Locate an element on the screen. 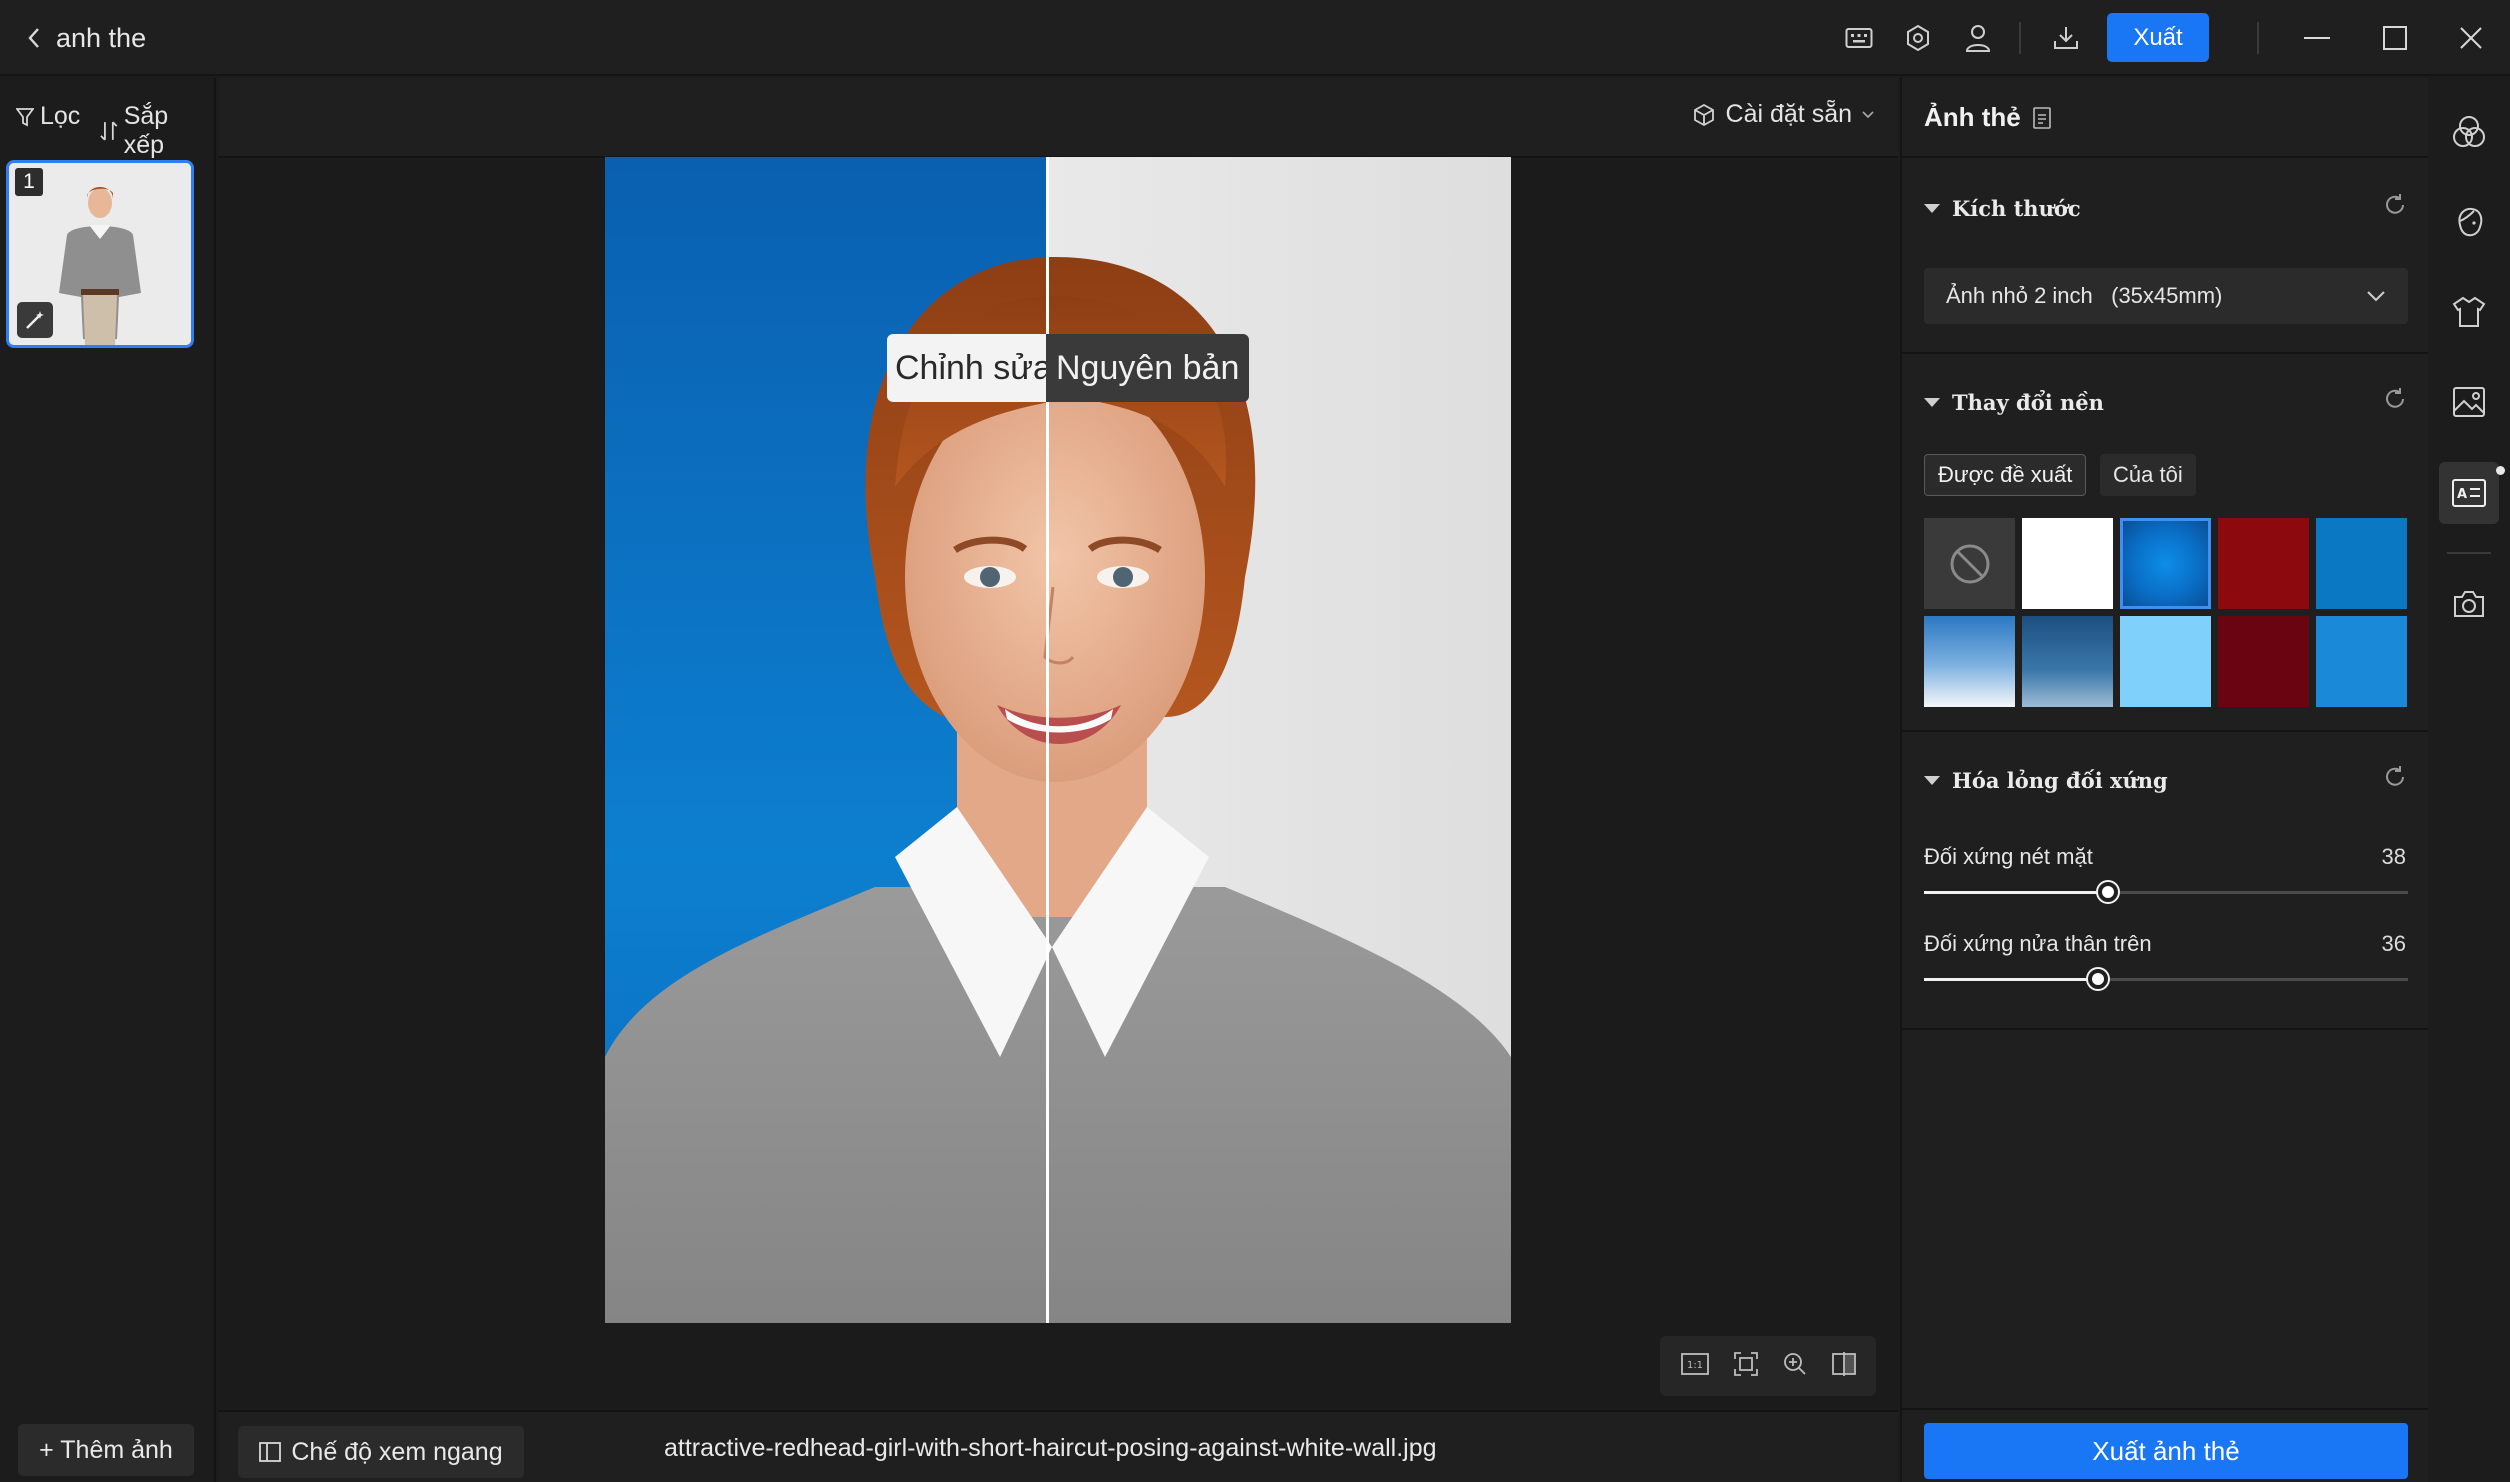 The height and width of the screenshot is (1482, 2510). size-dropdown: Ảnh nhỏ 2 inch (35x45mm) is located at coordinates (2166, 296).